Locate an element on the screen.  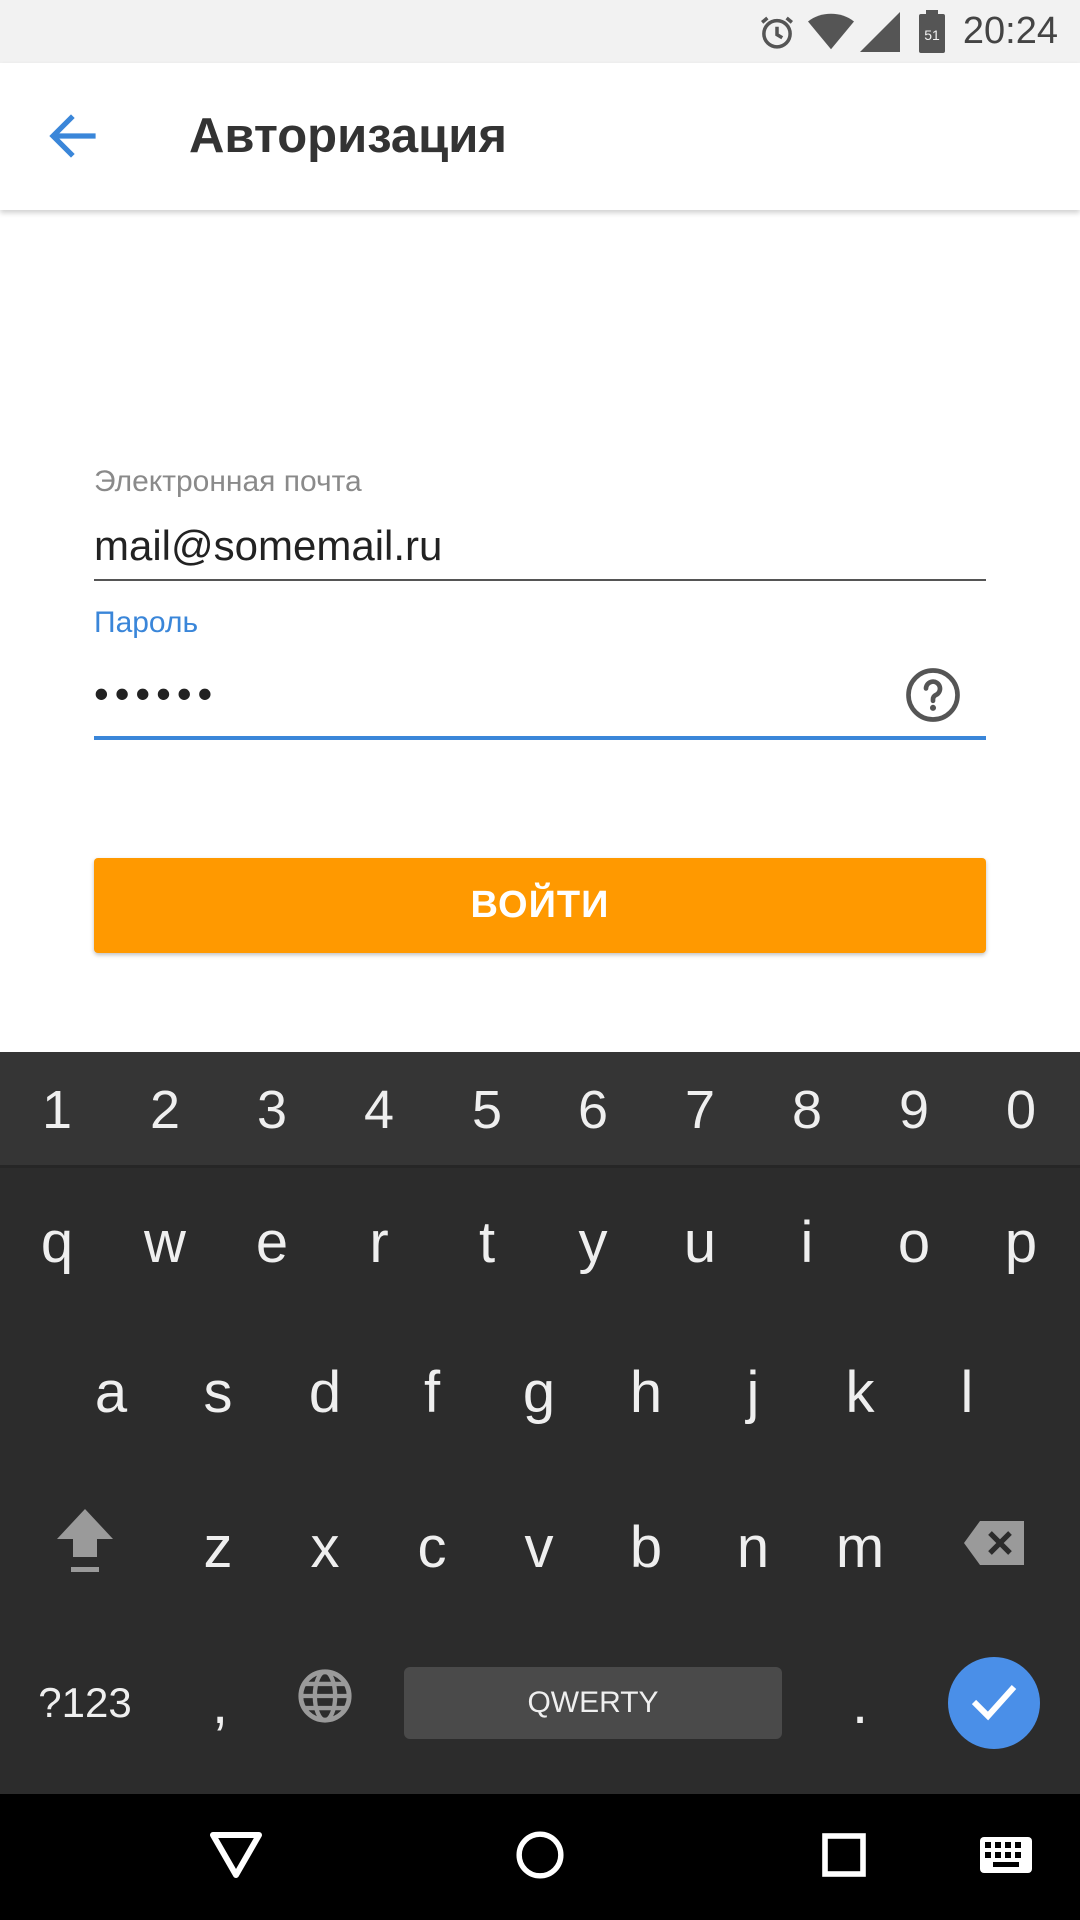
key-e: e is located at coordinates (272, 1242).